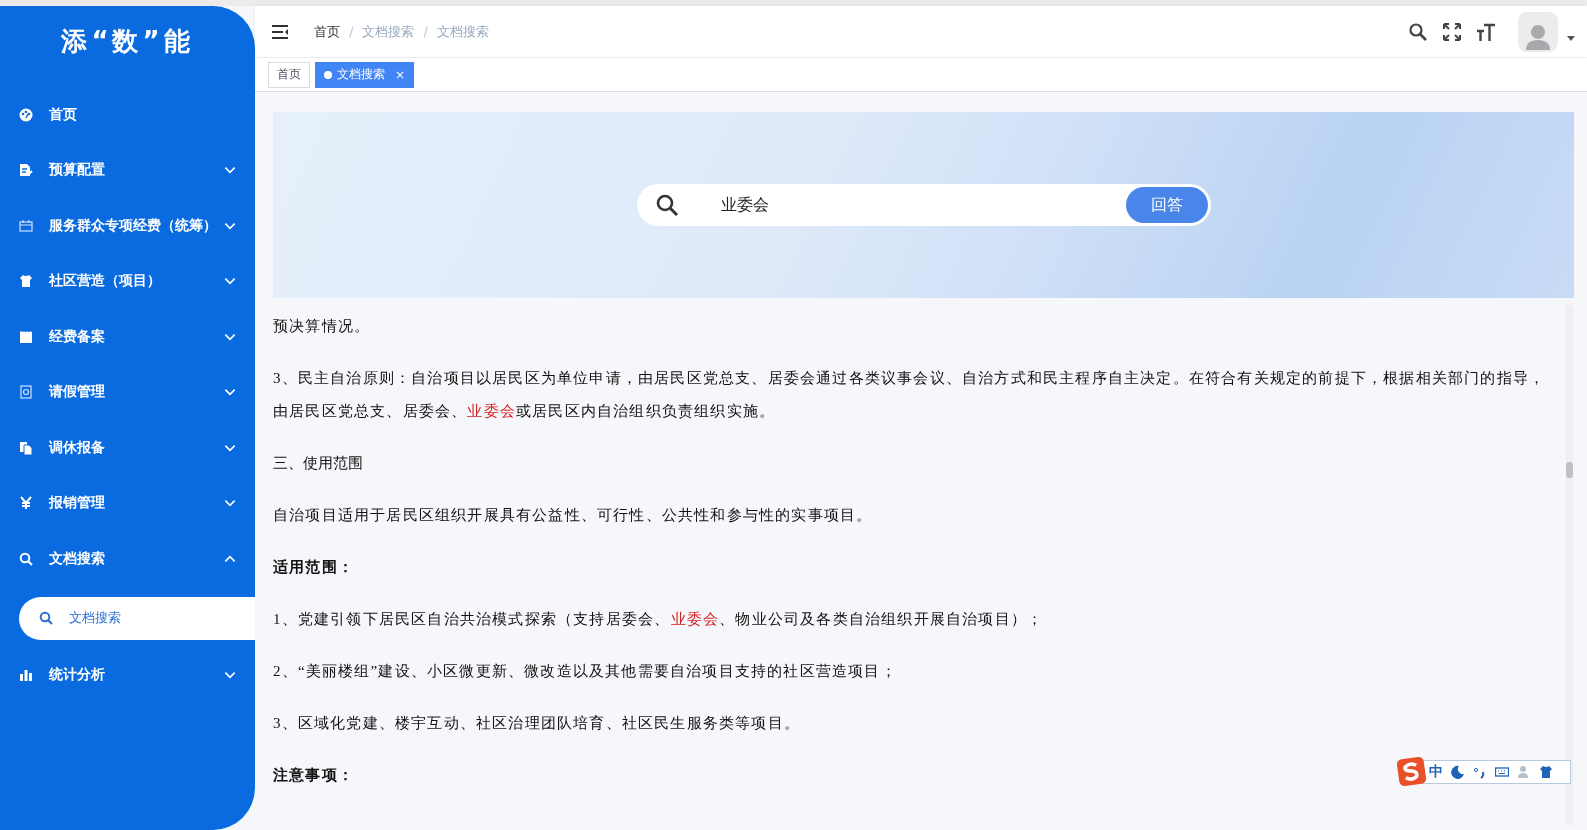 Image resolution: width=1587 pixels, height=830 pixels. Describe the element at coordinates (26, 392) in the screenshot. I see `document-icon` at that location.